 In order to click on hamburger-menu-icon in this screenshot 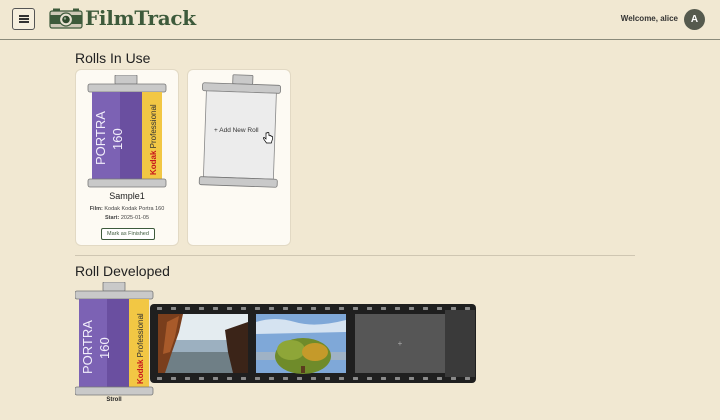, I will do `click(23, 19)`.